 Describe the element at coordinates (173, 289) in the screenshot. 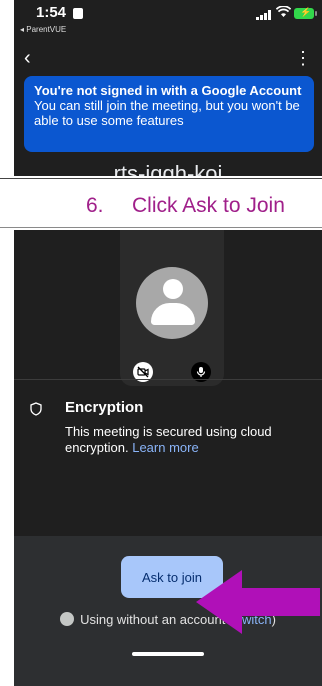

I see `avatar-head` at that location.